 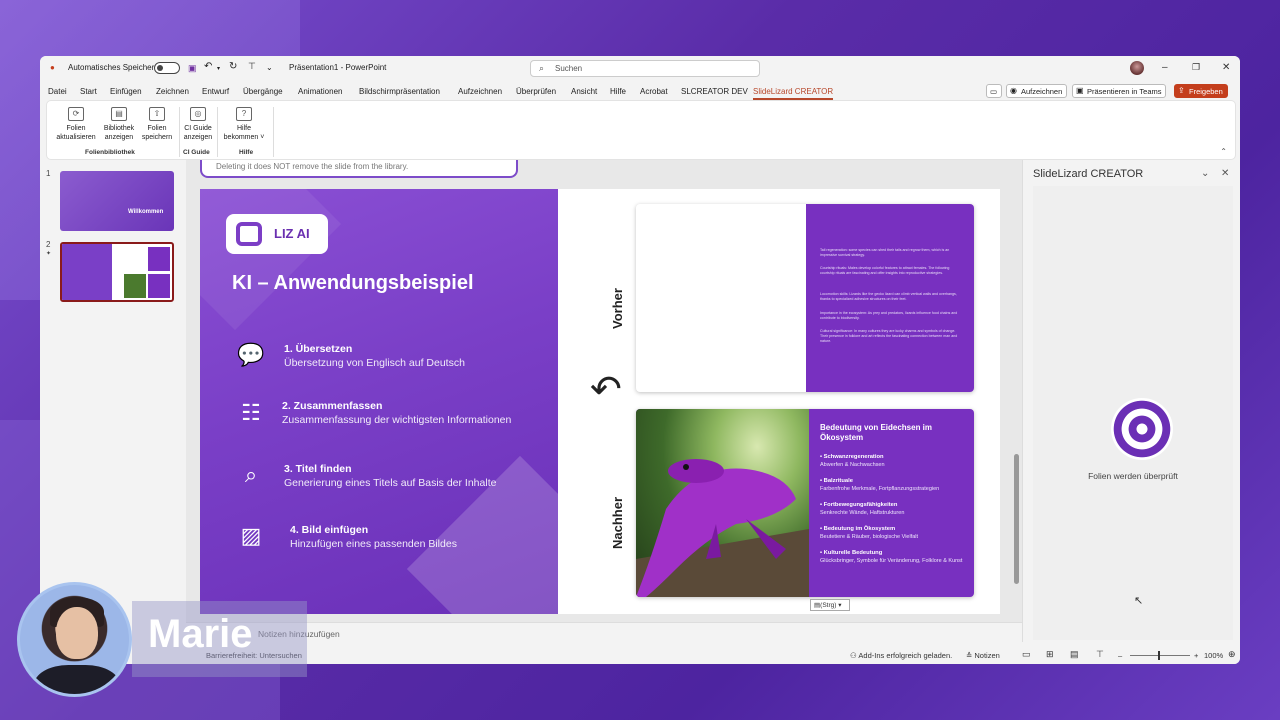 What do you see at coordinates (1205, 173) in the screenshot?
I see `chevron-down-icon: ⌄` at bounding box center [1205, 173].